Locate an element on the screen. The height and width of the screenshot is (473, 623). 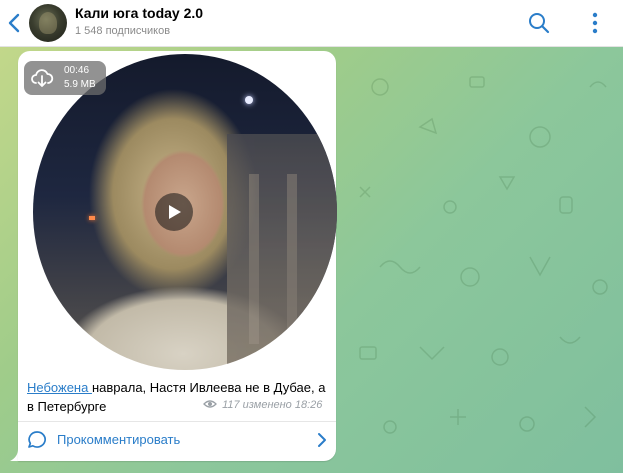
comment-icon is located at coordinates (37, 440).